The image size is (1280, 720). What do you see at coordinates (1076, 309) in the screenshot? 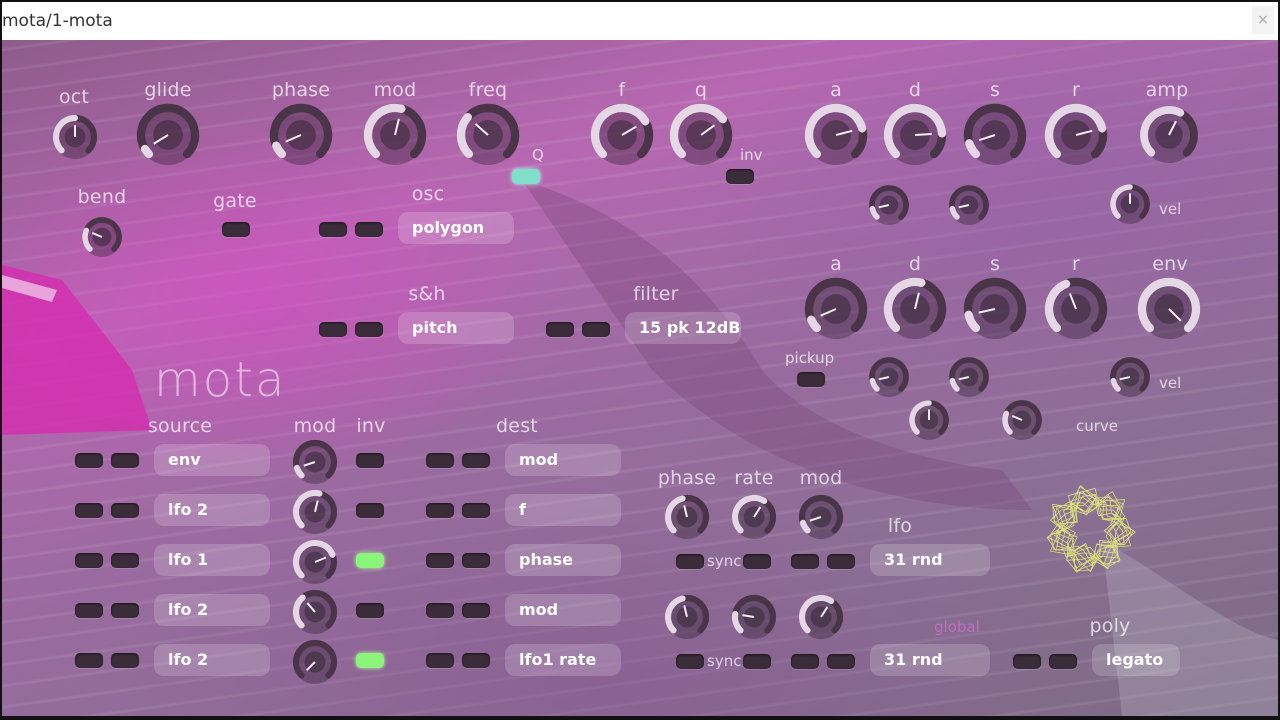
I see `env-r-knob` at bounding box center [1076, 309].